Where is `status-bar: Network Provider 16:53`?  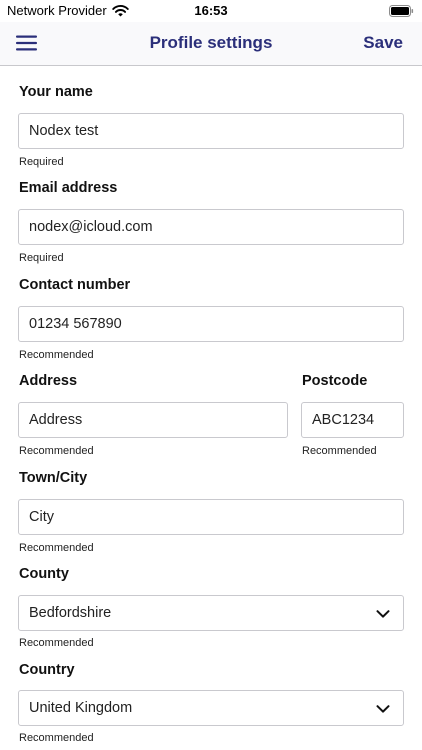
status-bar: Network Provider 16:53 is located at coordinates (211, 11).